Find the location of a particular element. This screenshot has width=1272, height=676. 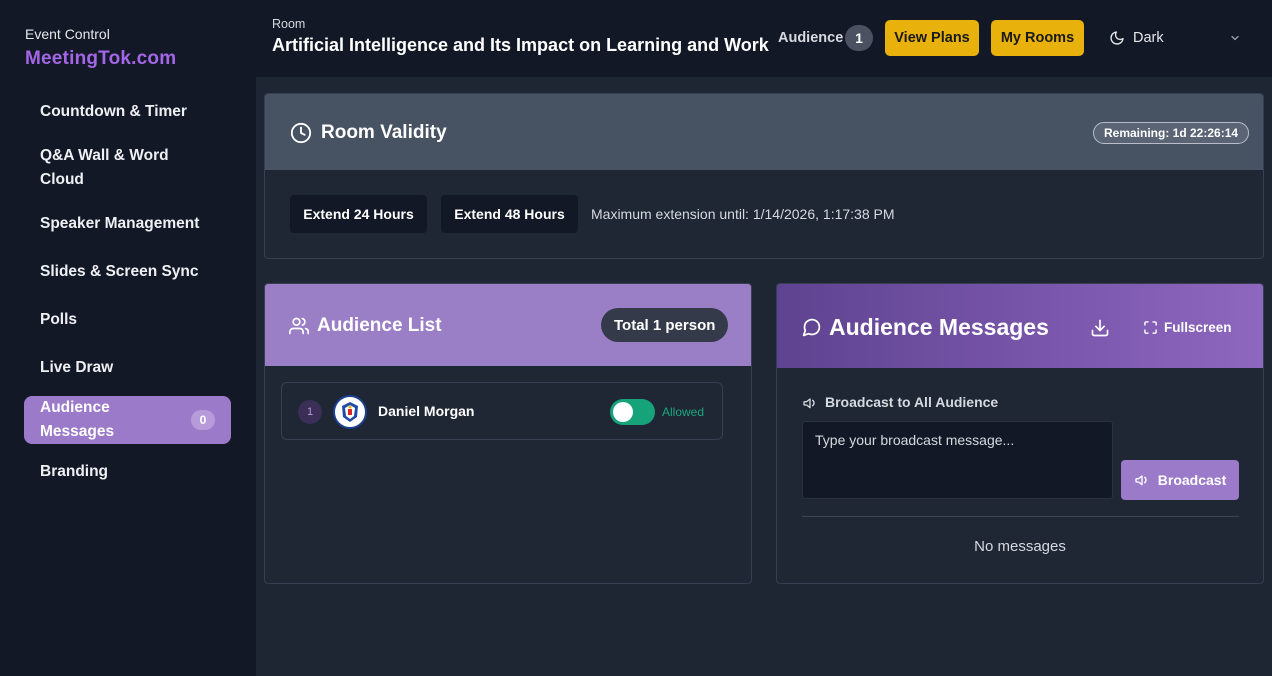

sidebar-item-label: Branding is located at coordinates (74, 471).